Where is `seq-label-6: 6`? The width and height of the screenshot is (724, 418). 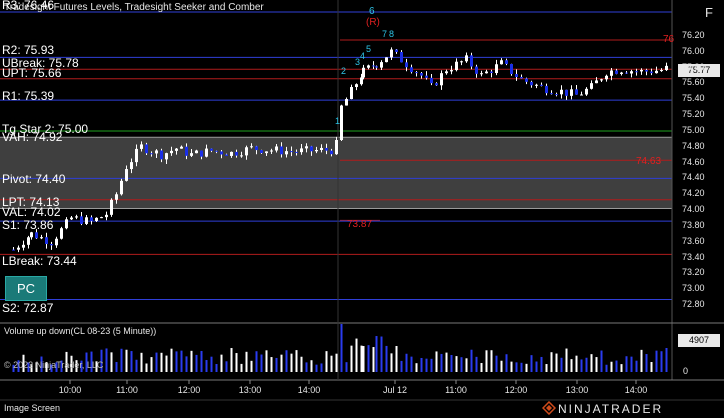
seq-label-6: 6 is located at coordinates (372, 11).